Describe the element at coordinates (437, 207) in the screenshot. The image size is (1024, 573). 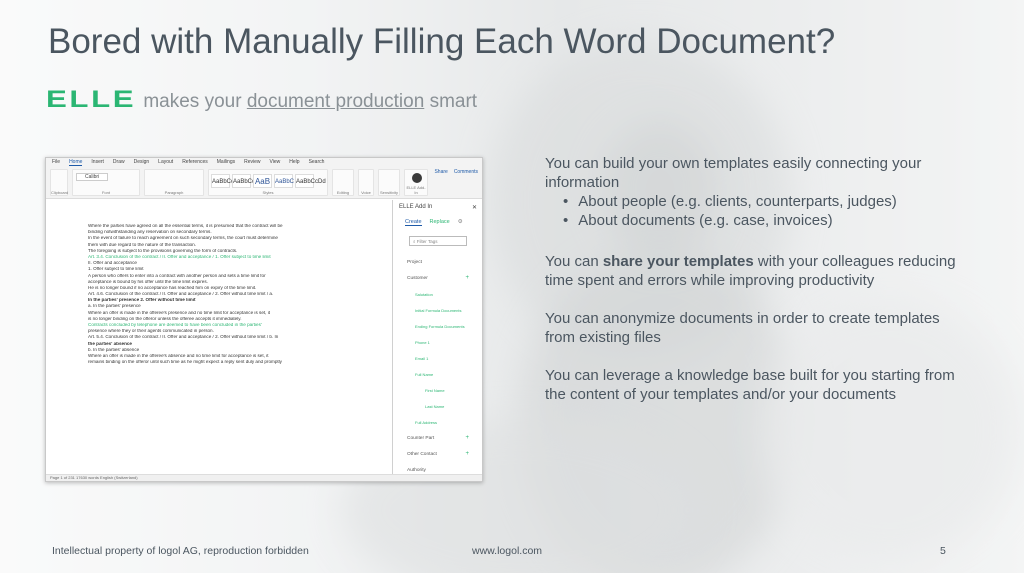
I see `addin-title-bar: ELLE Add In ✕` at that location.